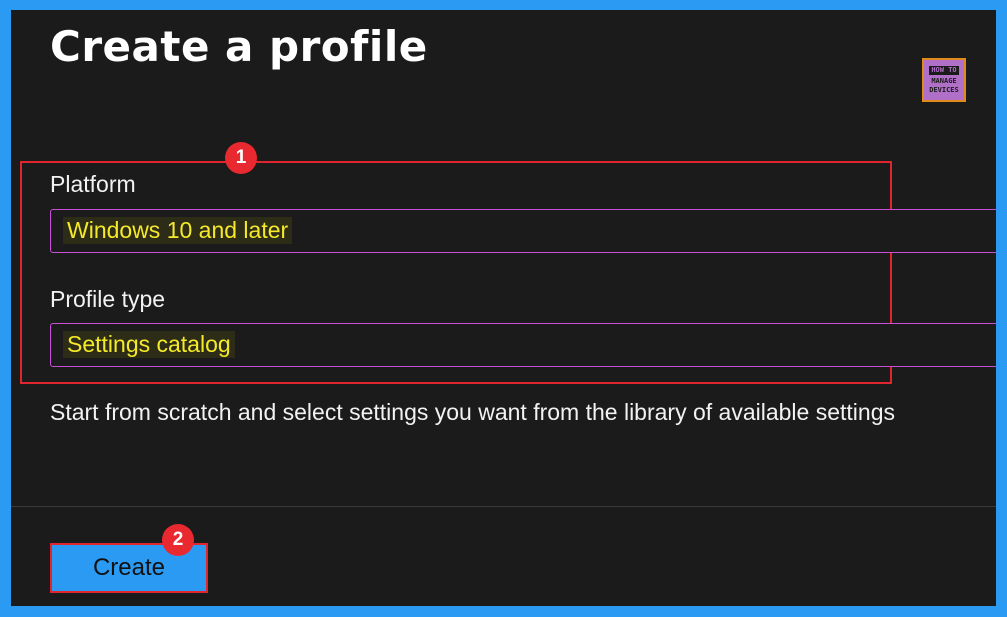 This screenshot has width=1007, height=617. I want to click on platform-select: Windows 10 and later, so click(523, 231).